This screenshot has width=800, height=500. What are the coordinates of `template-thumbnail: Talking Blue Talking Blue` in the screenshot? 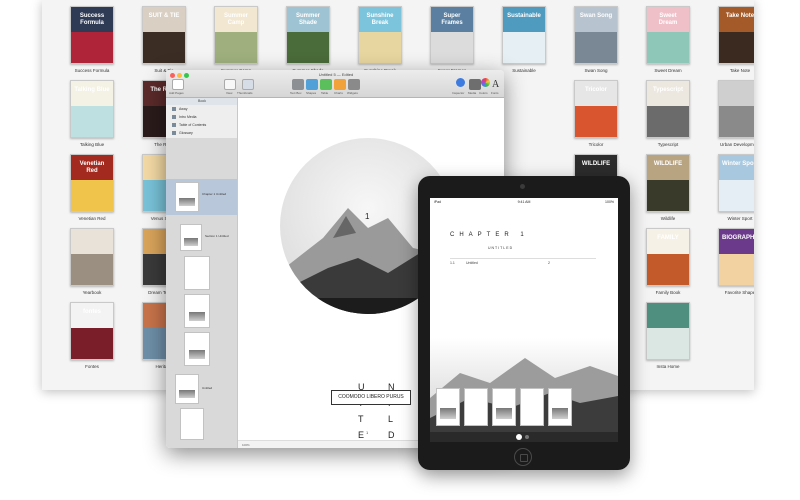 It's located at (92, 113).